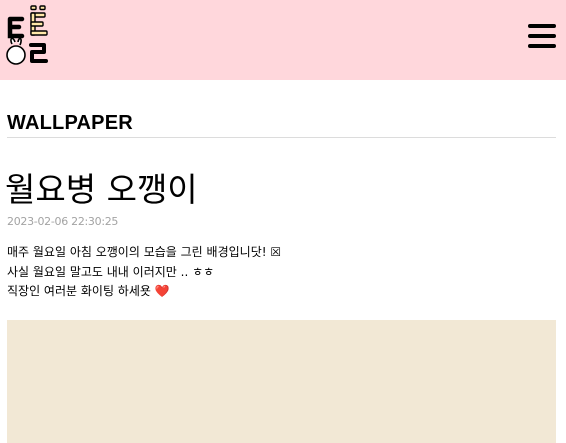 The height and width of the screenshot is (443, 566). Describe the element at coordinates (63, 221) in the screenshot. I see `post-date: 2023-02-06 22:30:25` at that location.